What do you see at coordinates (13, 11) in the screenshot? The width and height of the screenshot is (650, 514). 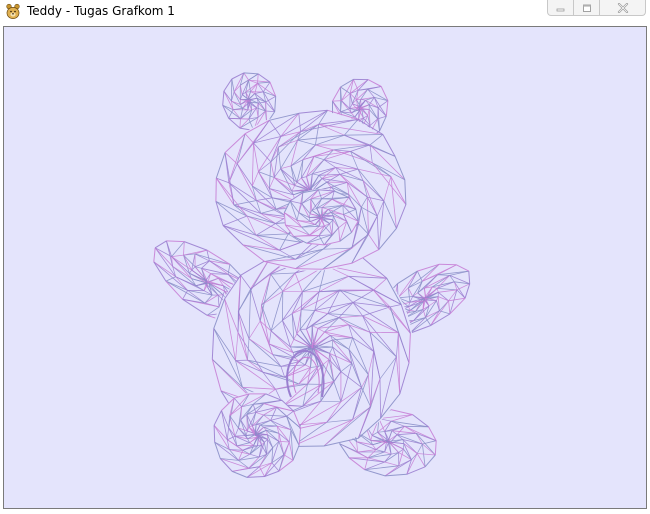 I see `teddy-app-icon` at bounding box center [13, 11].